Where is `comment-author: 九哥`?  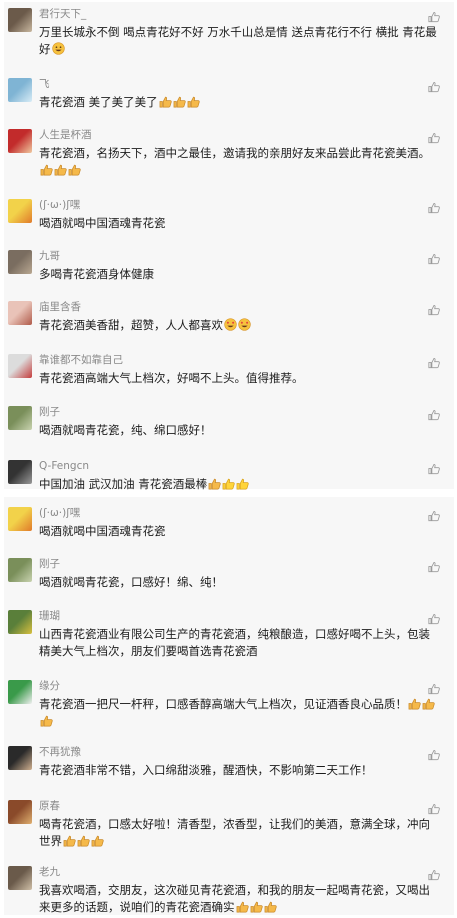
comment-author: 九哥 is located at coordinates (49, 256).